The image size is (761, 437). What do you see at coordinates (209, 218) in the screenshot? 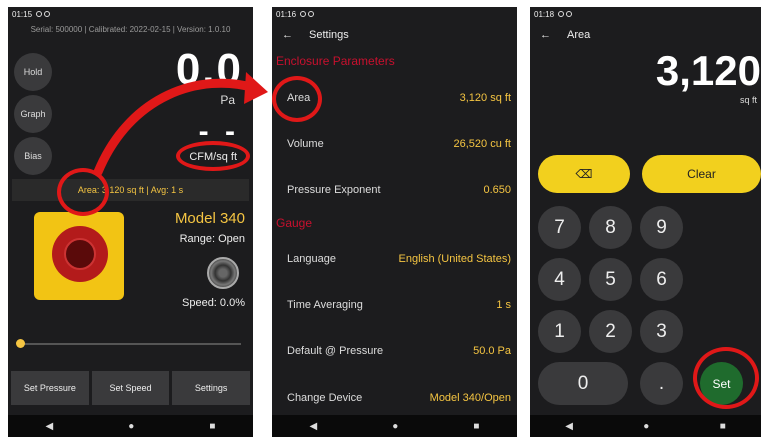
I see `device-model: Model 340` at bounding box center [209, 218].